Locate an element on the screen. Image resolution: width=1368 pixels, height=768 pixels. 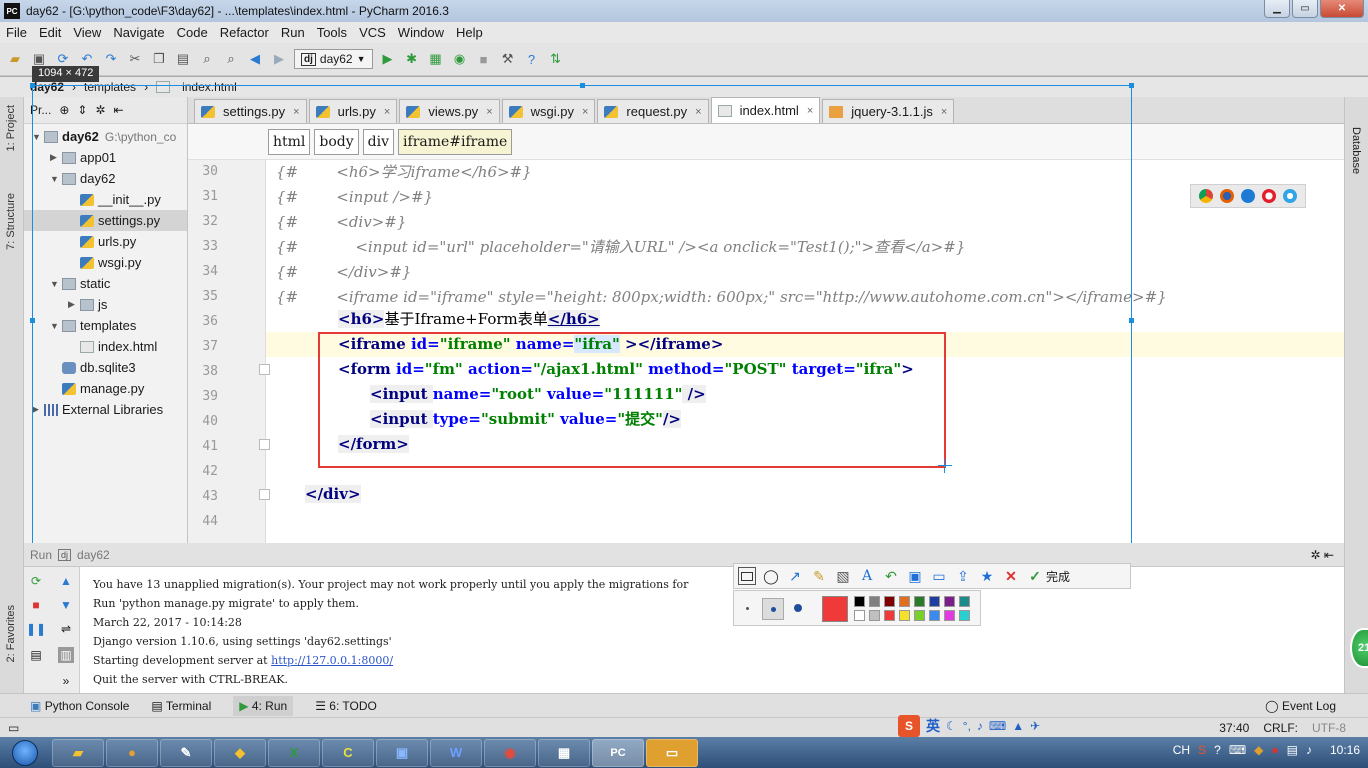
medium-brush-size is located at coordinates (773, 609).